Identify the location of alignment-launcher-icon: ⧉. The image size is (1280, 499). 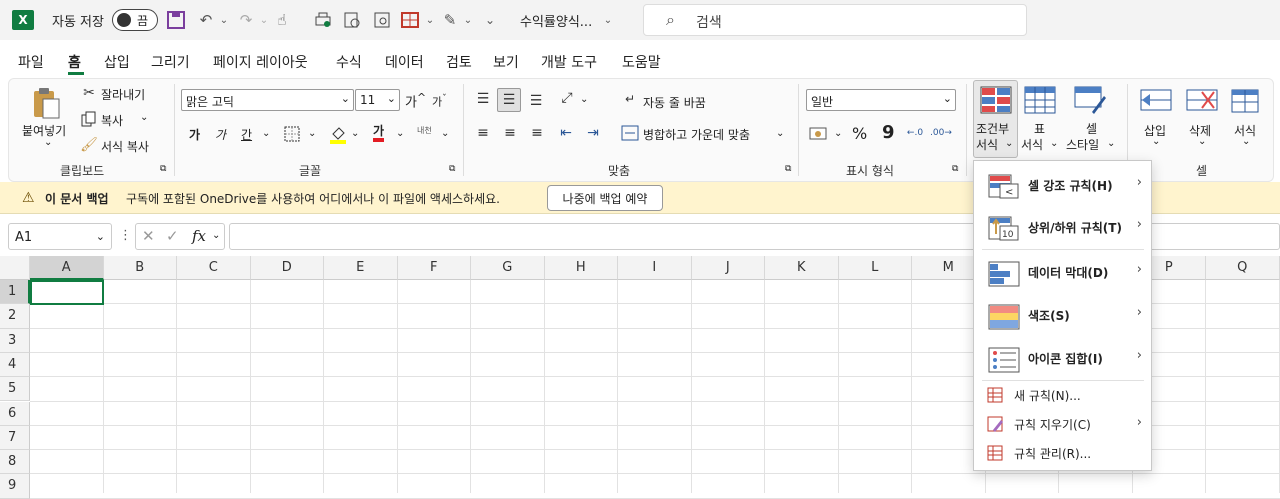
(788, 169).